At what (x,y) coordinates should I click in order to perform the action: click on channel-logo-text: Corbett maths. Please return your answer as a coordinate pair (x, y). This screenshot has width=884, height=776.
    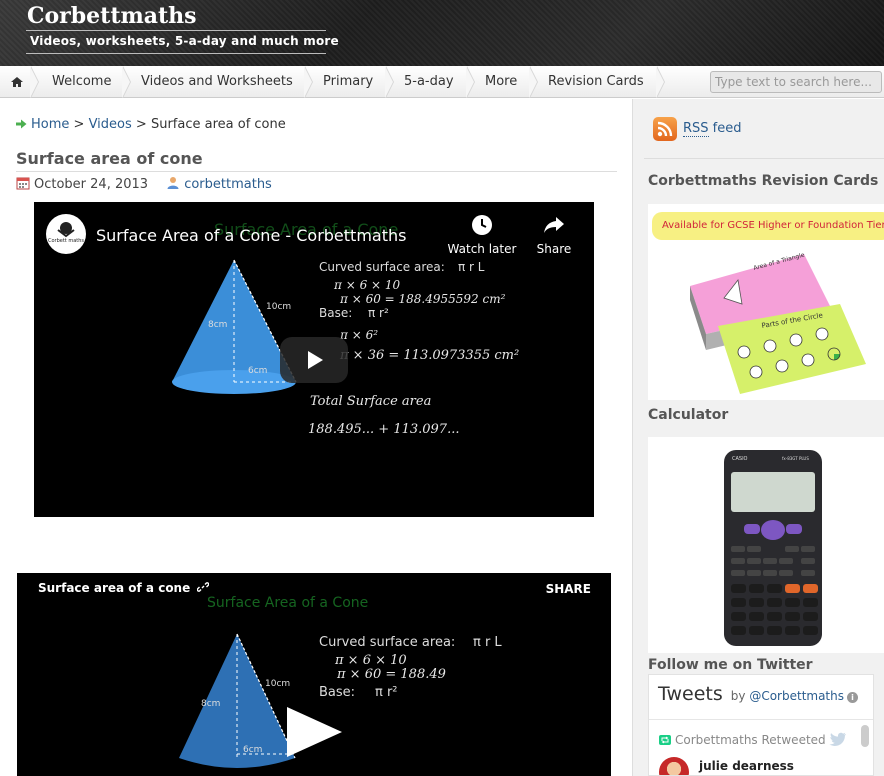
    Looking at the image, I should click on (66, 241).